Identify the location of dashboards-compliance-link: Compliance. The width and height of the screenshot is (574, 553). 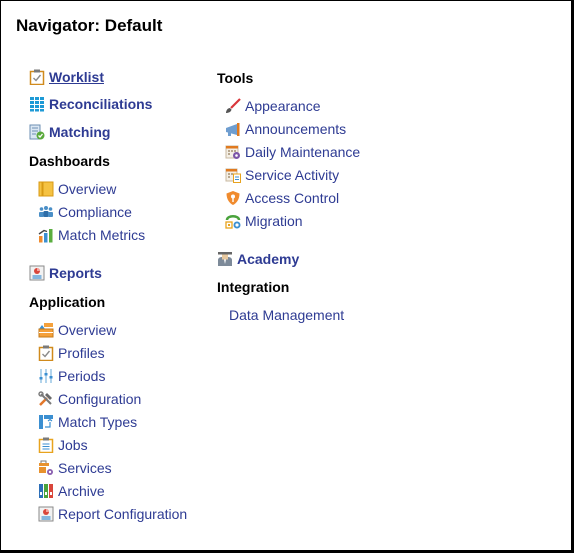
(95, 212).